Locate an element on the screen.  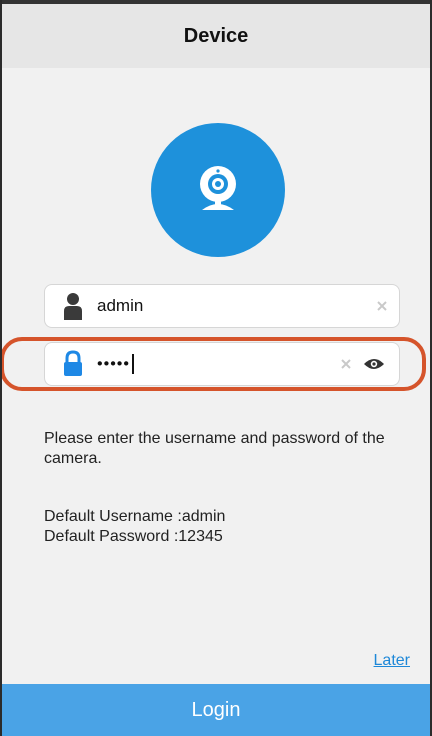
default-password-text: Default Password :12345 is located at coordinates (133, 536).